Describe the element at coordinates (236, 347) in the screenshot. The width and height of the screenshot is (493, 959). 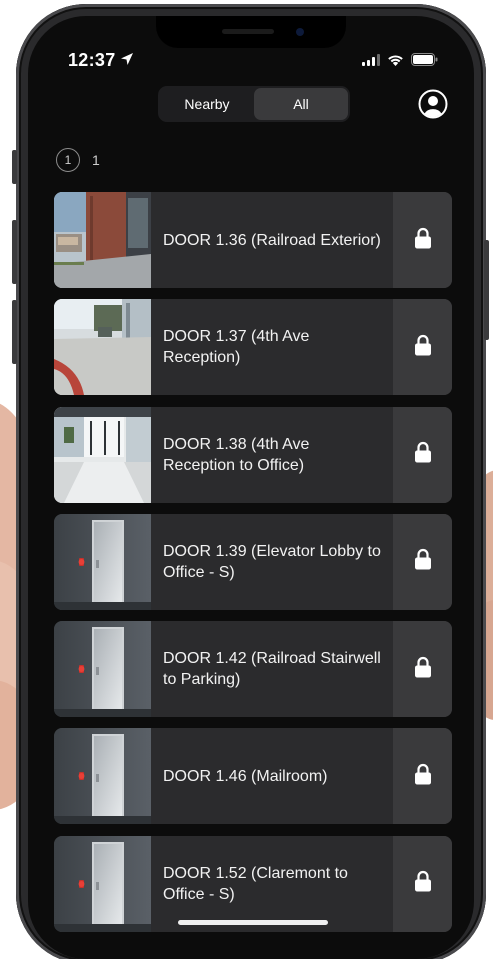
I see `door-name: DOOR 1.37 (4th Ave Reception)` at that location.